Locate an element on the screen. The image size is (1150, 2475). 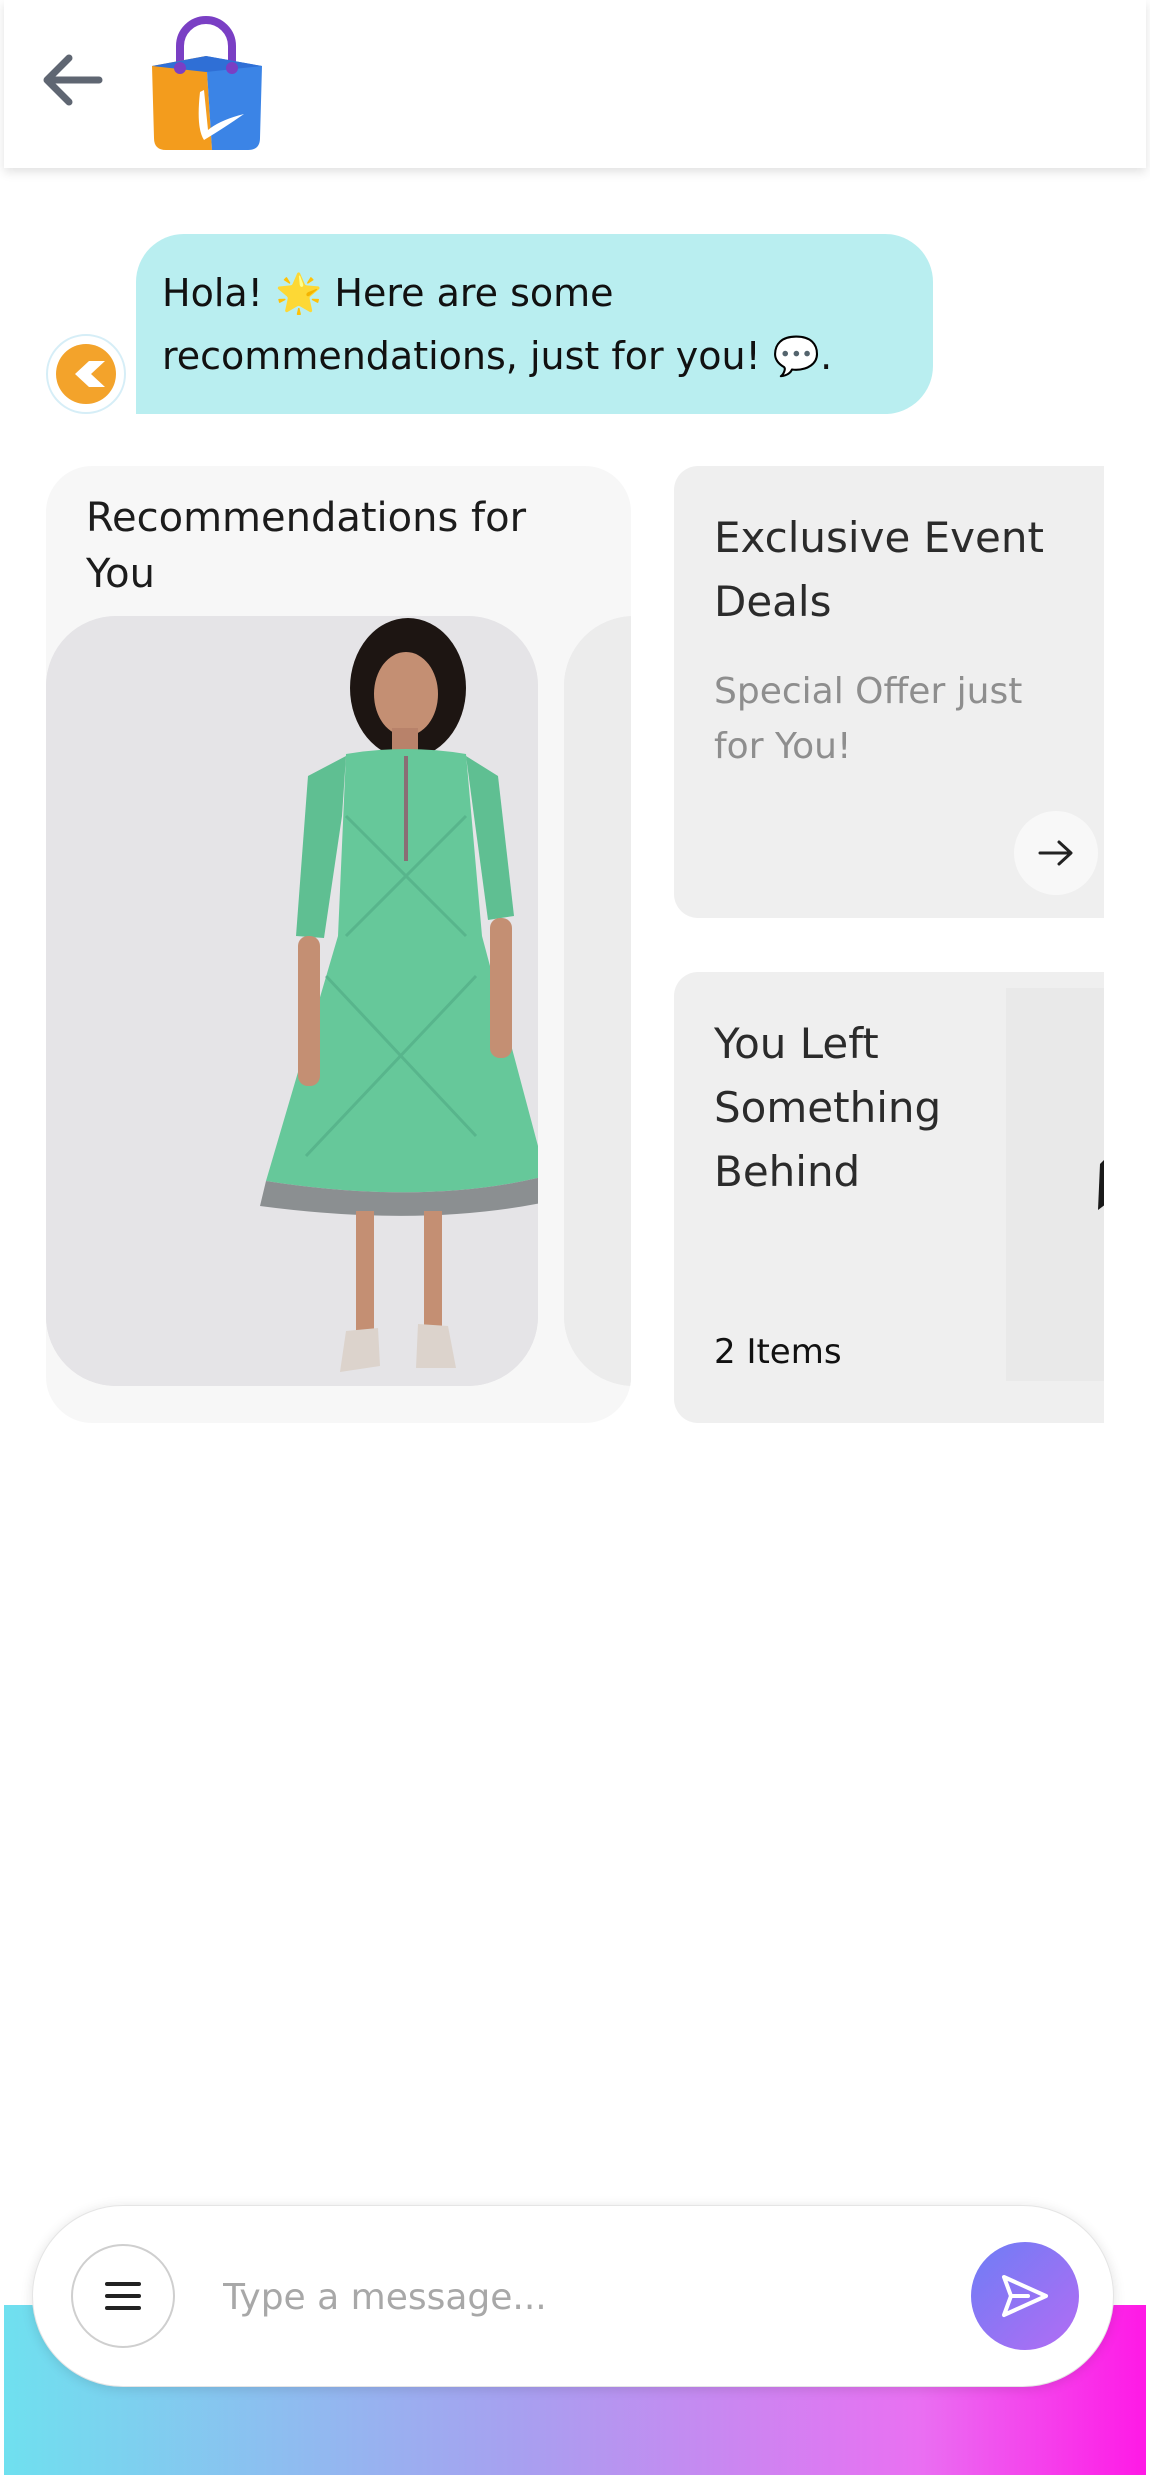
menu-button is located at coordinates (123, 2296).